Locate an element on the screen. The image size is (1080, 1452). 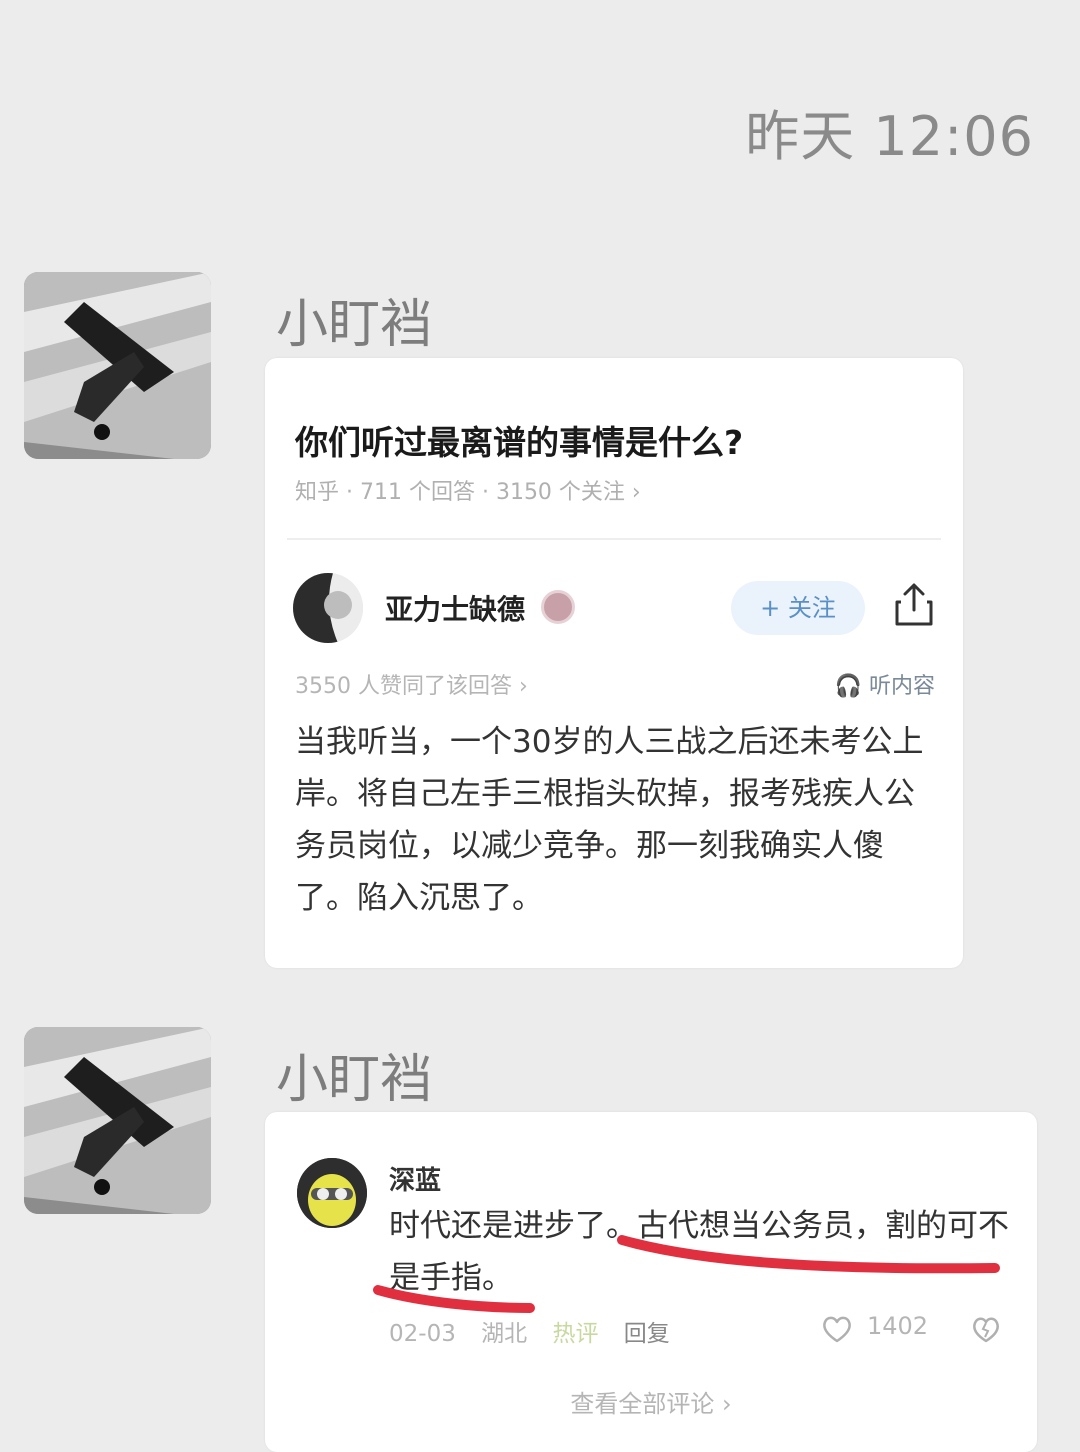
author-avatar is located at coordinates (328, 608).